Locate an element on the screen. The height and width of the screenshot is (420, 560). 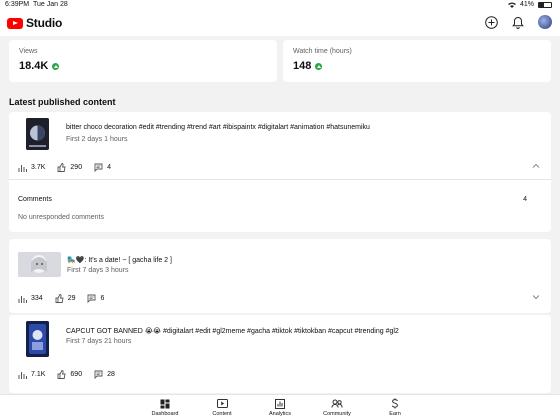
nav-analytics: Analytics is located at coordinates (280, 407).